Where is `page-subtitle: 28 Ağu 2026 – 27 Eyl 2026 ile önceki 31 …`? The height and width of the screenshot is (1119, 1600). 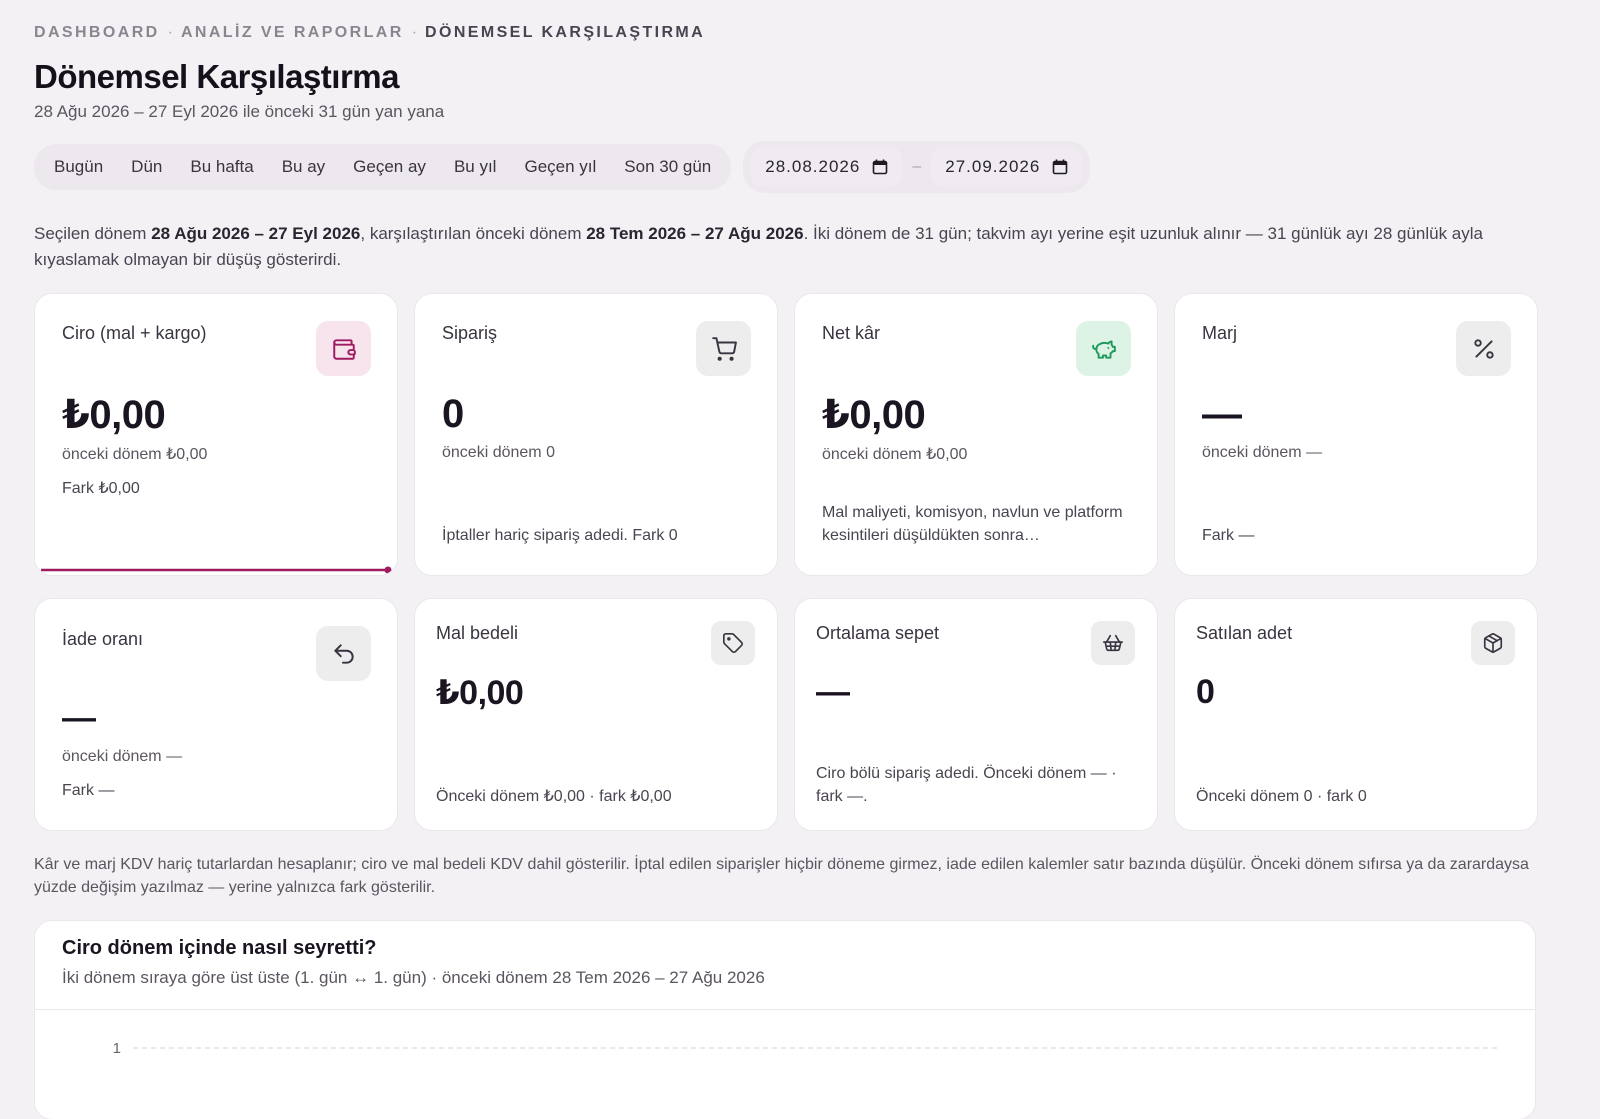 page-subtitle: 28 Ağu 2026 – 27 Eyl 2026 ile önceki 31 … is located at coordinates (239, 111).